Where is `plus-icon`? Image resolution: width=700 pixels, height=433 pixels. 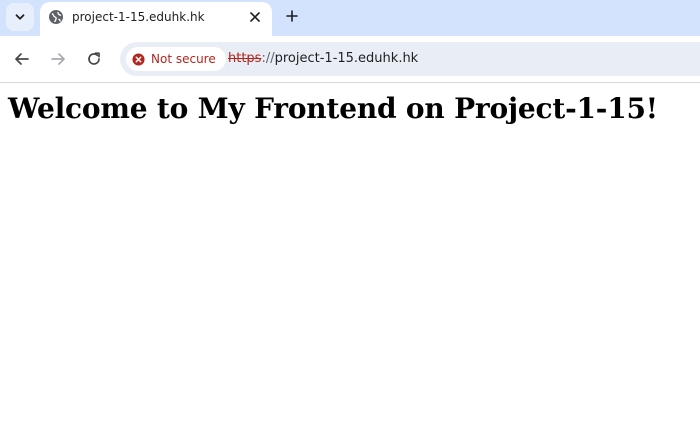 plus-icon is located at coordinates (292, 16).